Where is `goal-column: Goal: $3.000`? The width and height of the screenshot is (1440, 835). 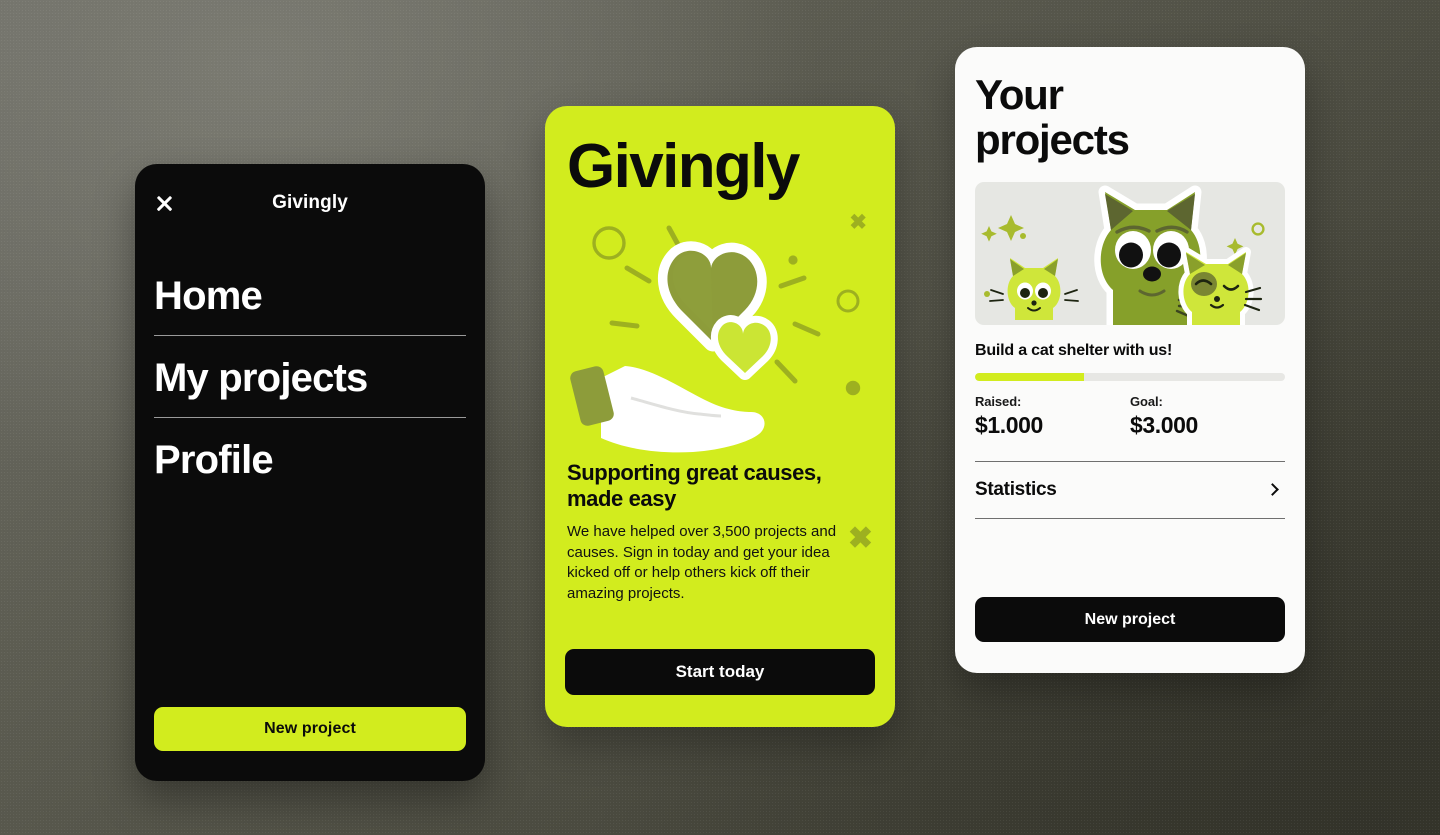 goal-column: Goal: $3.000 is located at coordinates (1207, 416).